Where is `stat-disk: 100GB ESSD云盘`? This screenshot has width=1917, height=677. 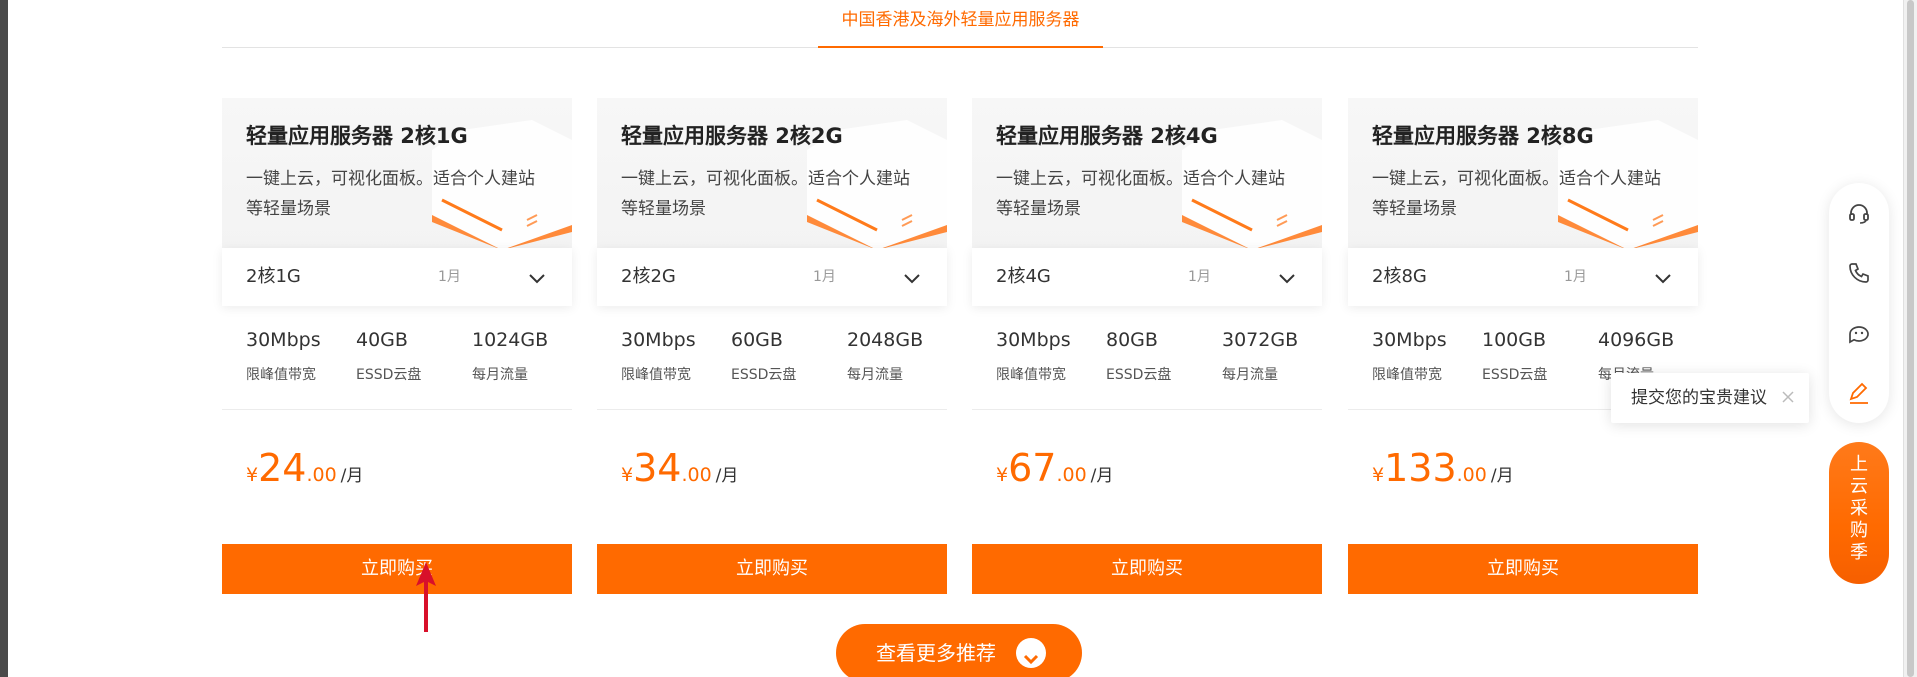
stat-disk: 100GB ESSD云盘 is located at coordinates (1515, 356).